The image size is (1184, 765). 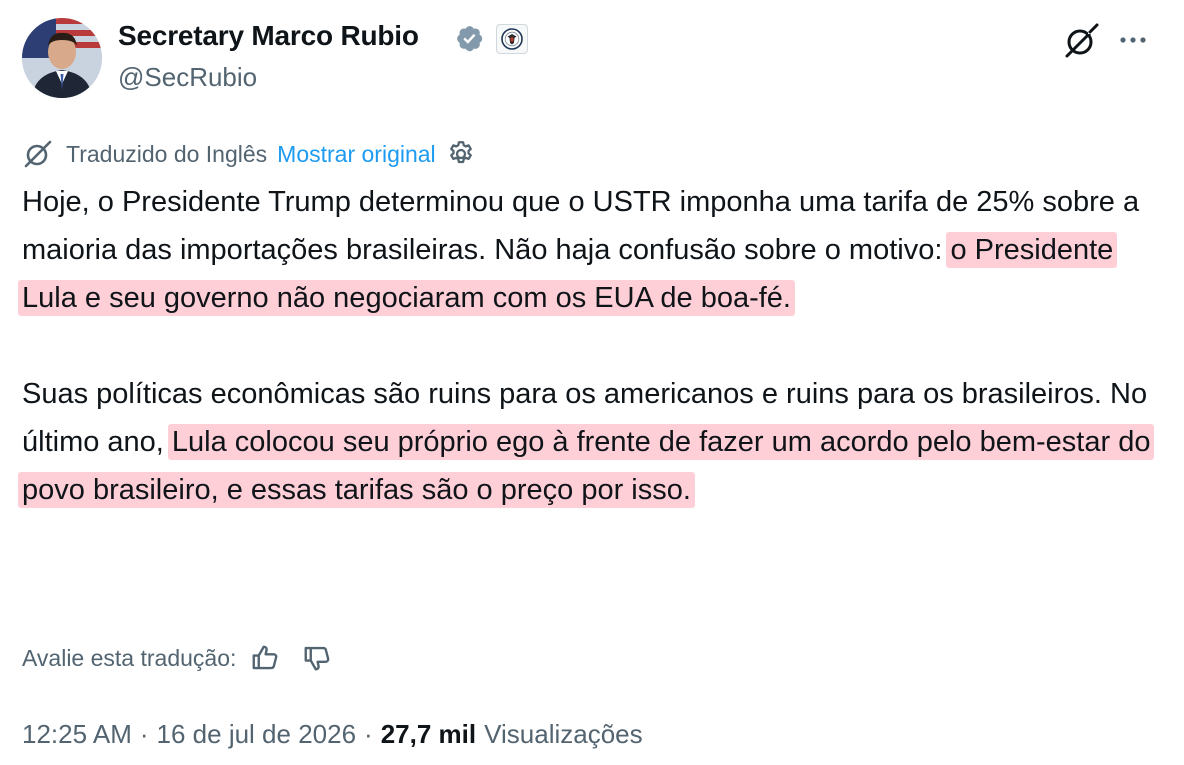 I want to click on translated-from-label: Traduzido do Inglês, so click(x=167, y=153).